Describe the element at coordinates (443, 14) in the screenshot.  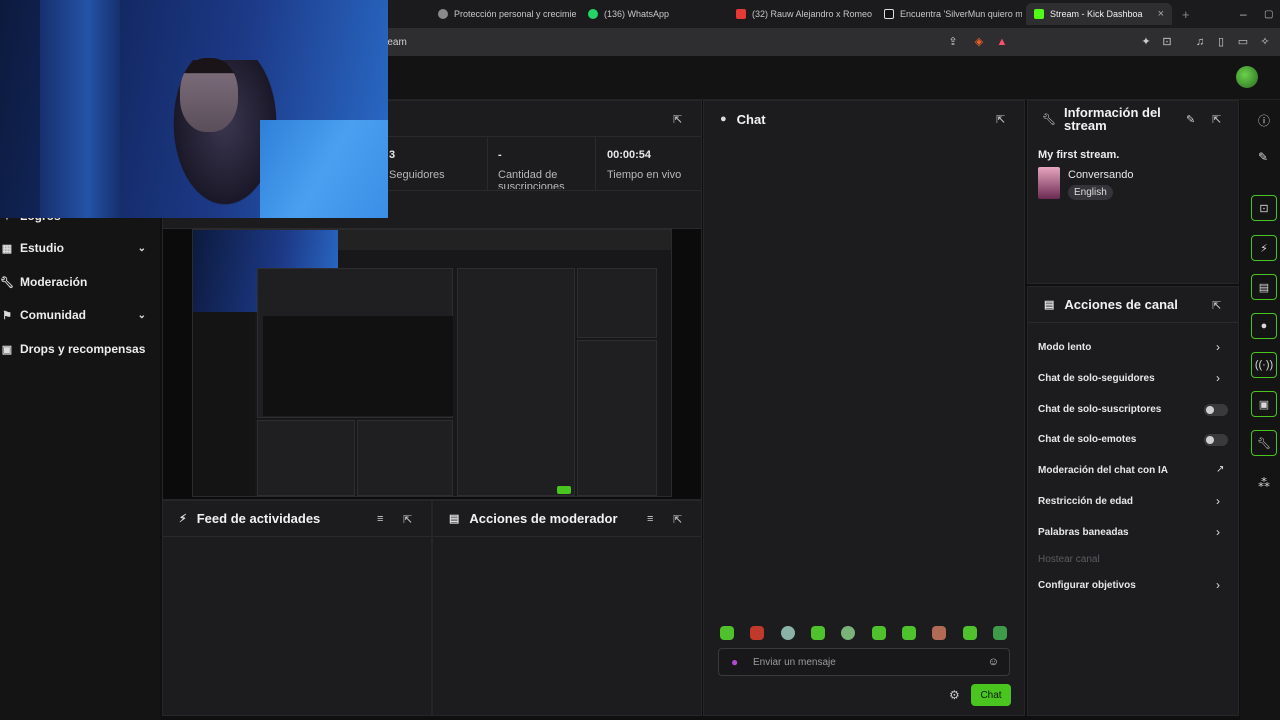
I see `globe-icon` at that location.